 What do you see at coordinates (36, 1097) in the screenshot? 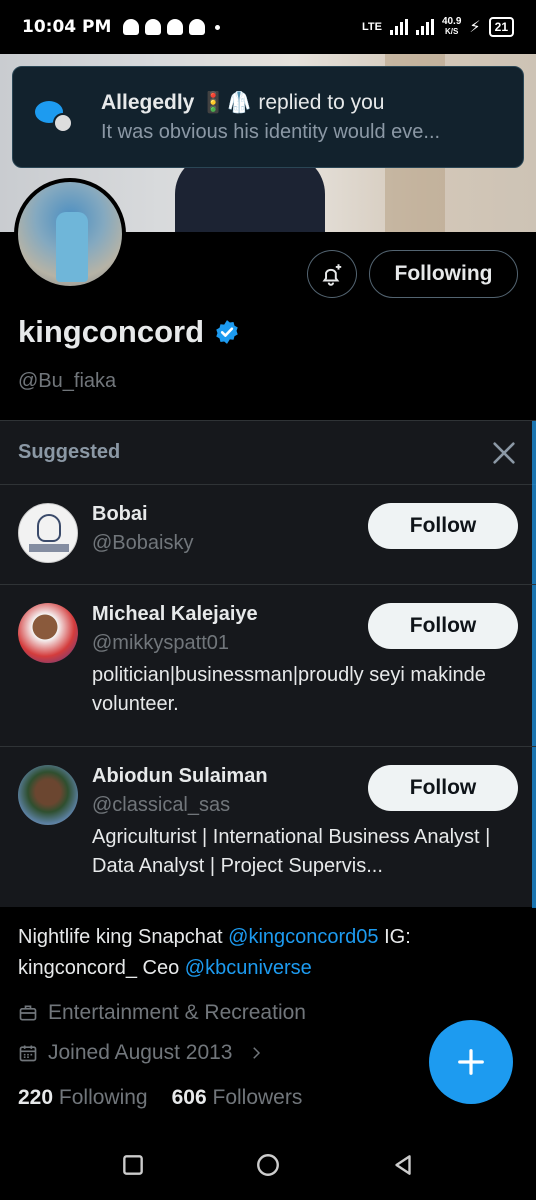
I see `following-count-number: 220` at bounding box center [36, 1097].